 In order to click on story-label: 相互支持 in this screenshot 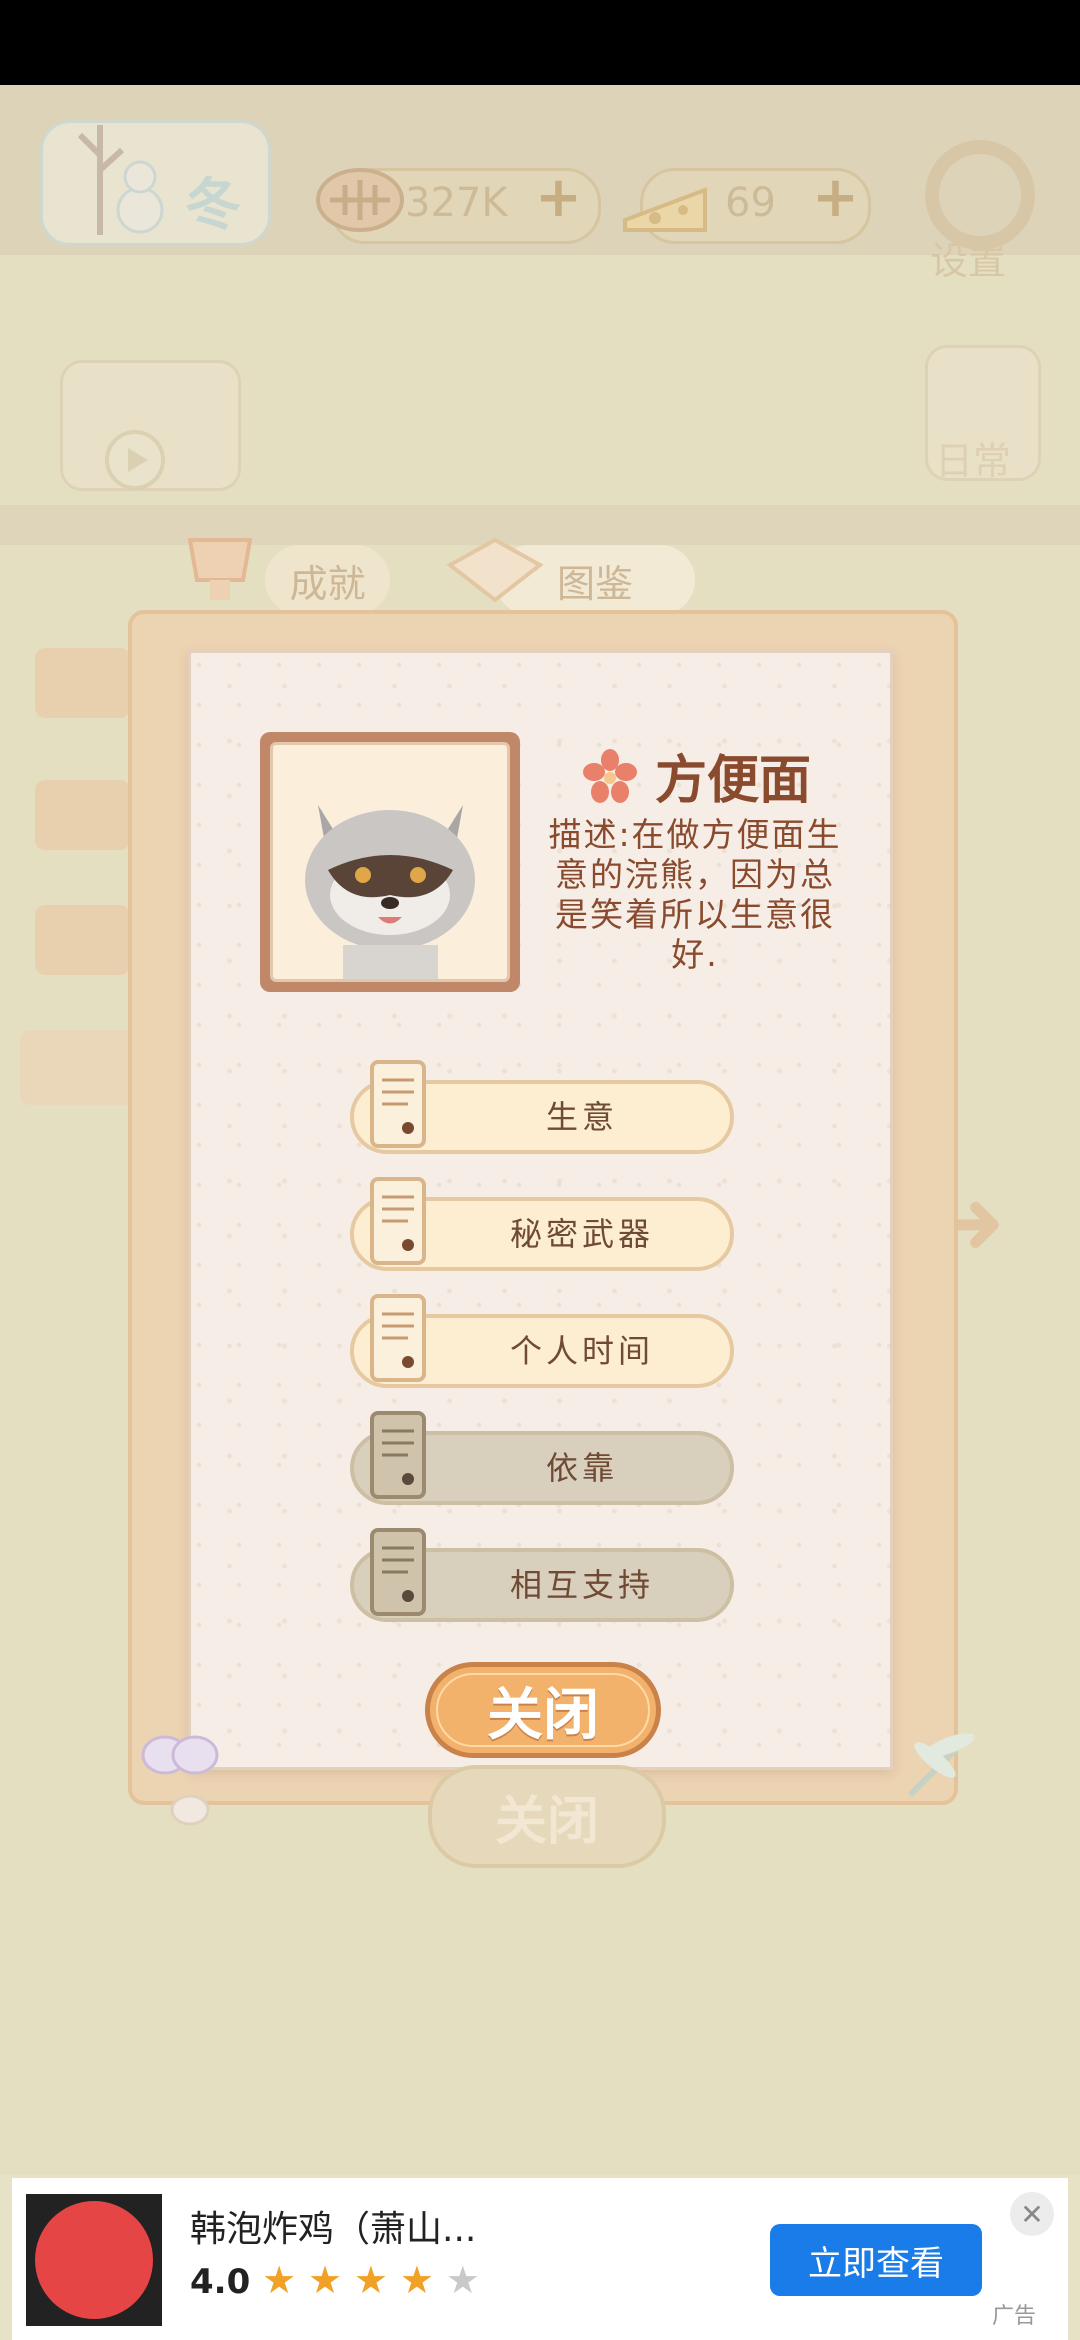, I will do `click(581, 1585)`.